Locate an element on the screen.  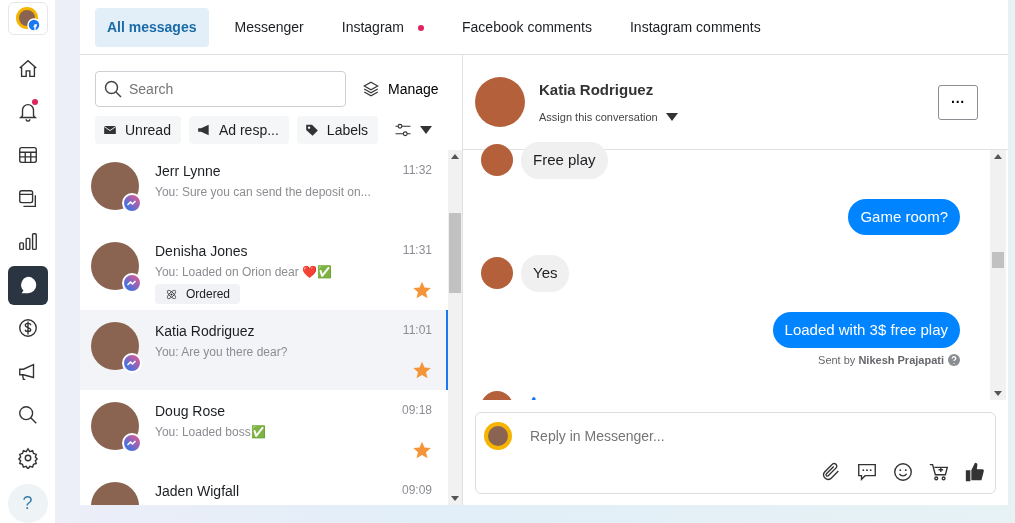
message-bubble: Loaded with 3$ free play is located at coordinates (866, 329).